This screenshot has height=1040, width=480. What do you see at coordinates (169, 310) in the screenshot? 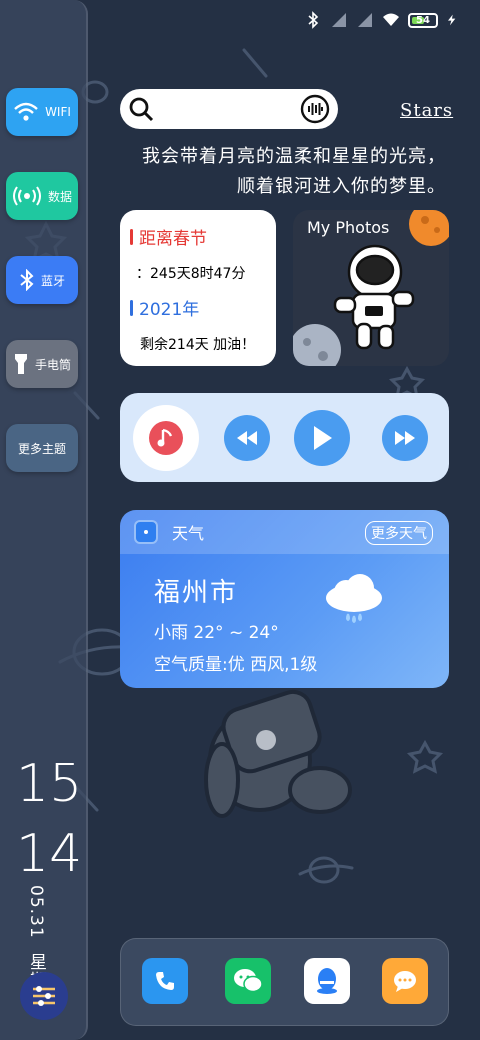
I see `year-text: 2021年` at bounding box center [169, 310].